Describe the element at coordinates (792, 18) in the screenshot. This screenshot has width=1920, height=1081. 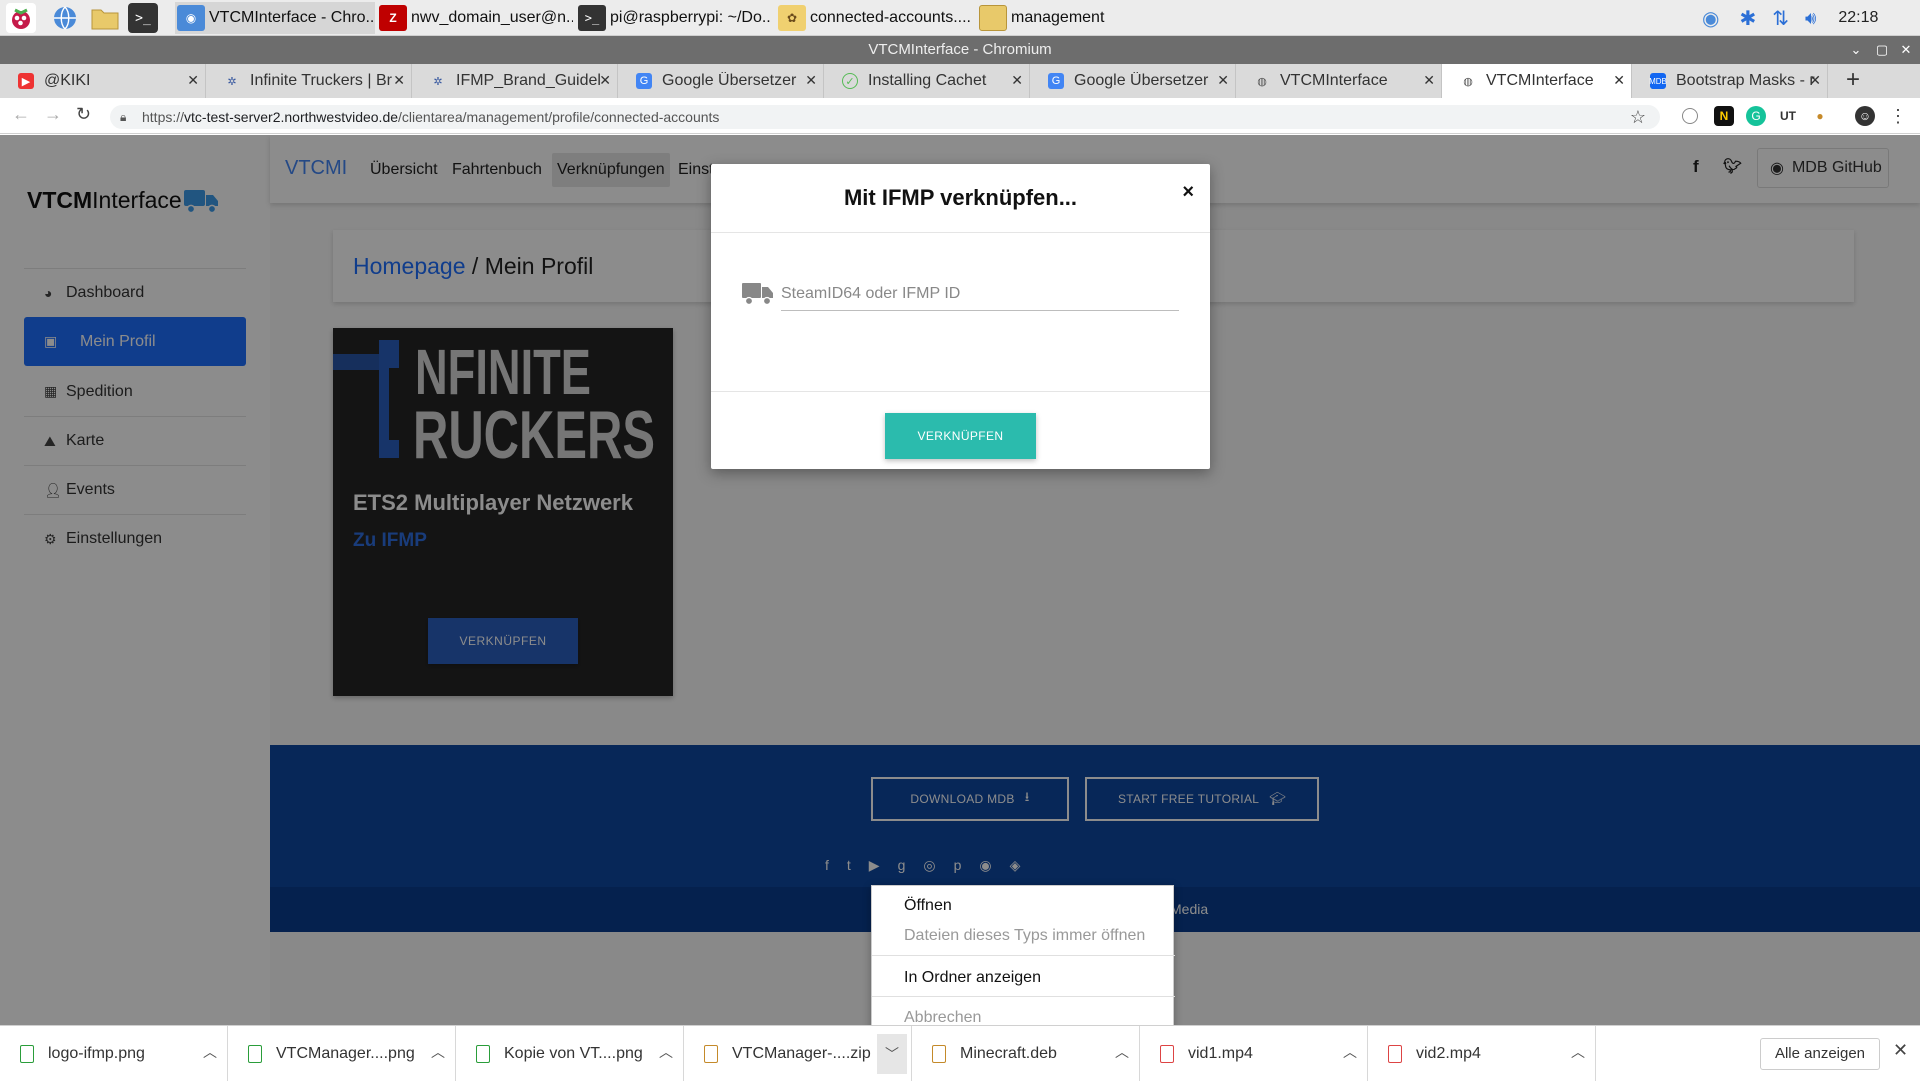
I see `gimp-icon: ✿` at that location.